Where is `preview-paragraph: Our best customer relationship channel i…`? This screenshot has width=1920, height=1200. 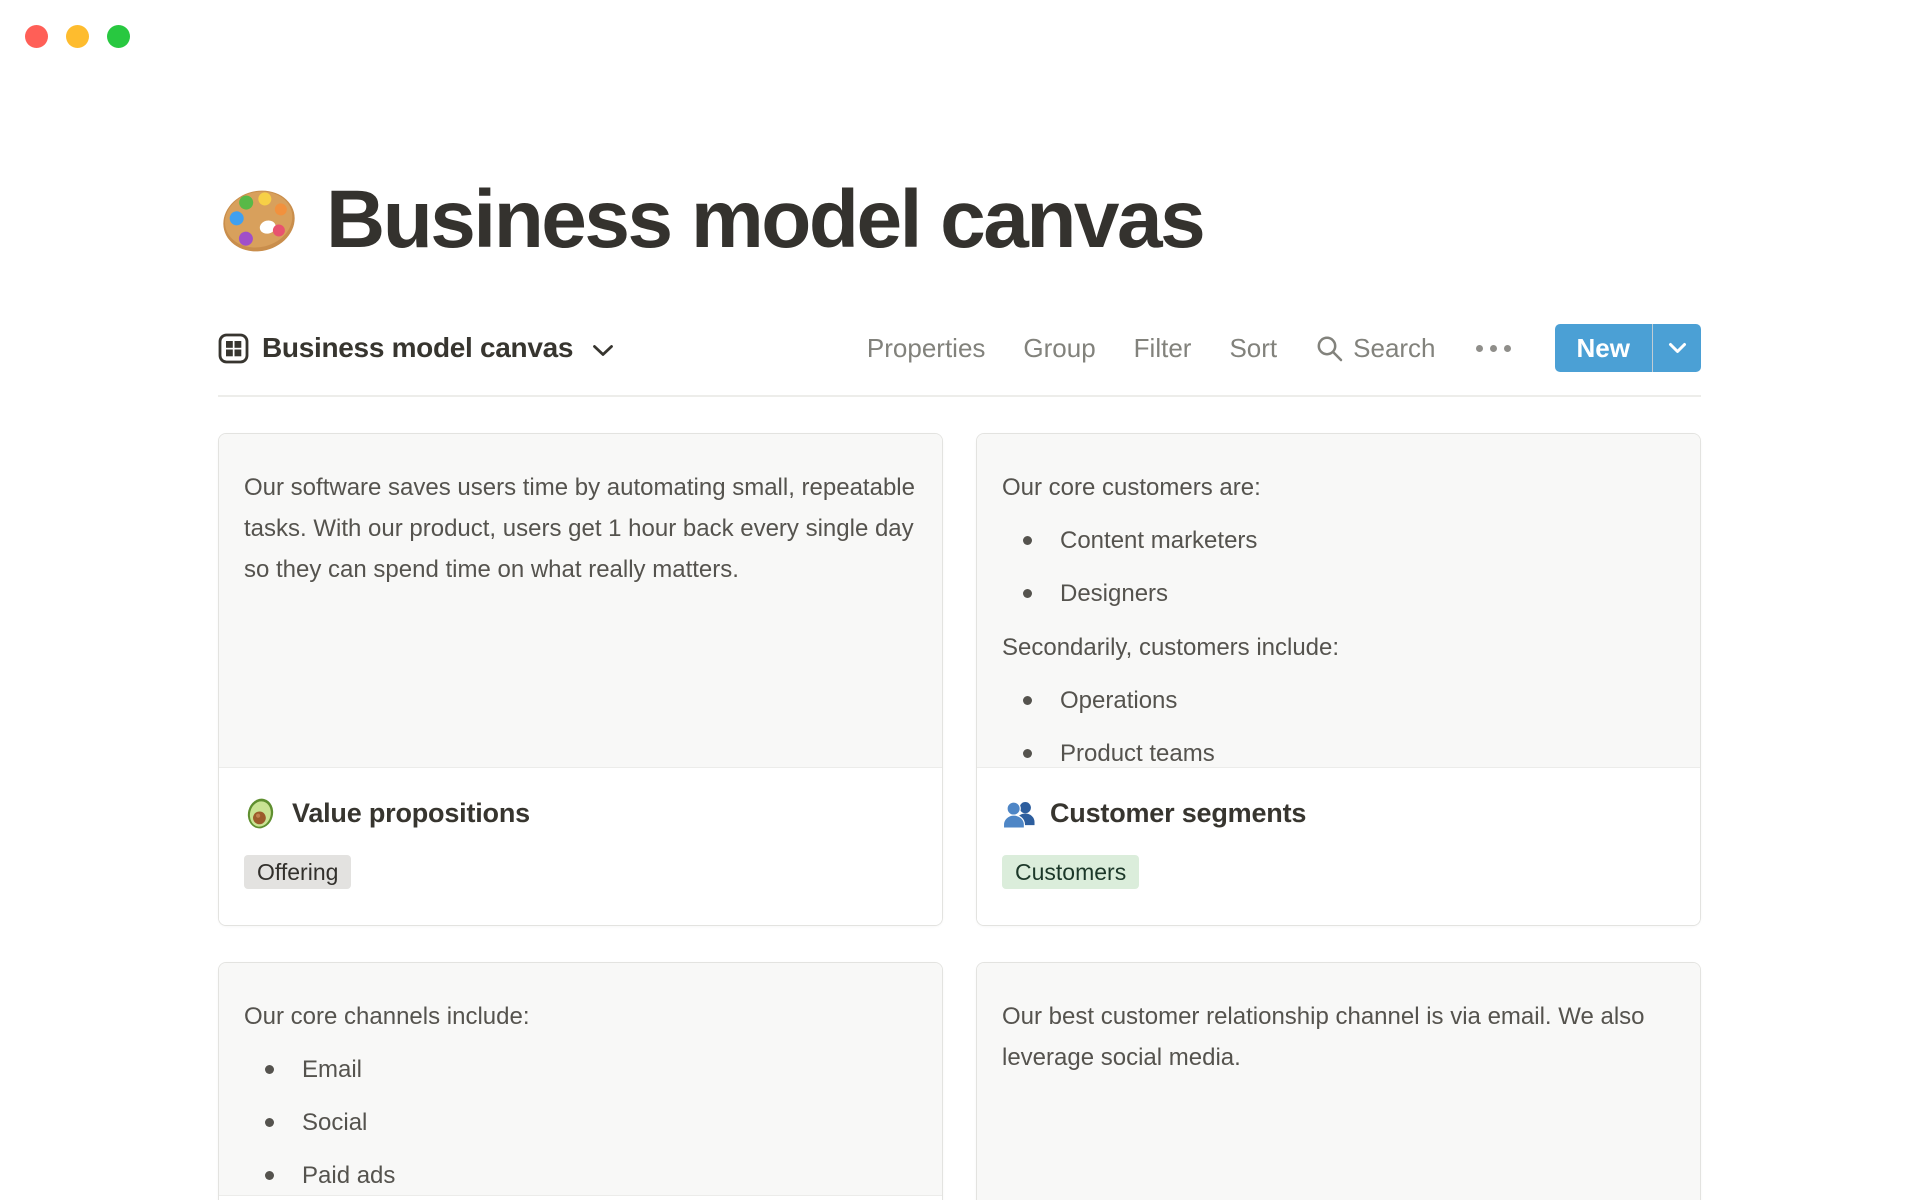 preview-paragraph: Our best customer relationship channel i… is located at coordinates (1323, 1037).